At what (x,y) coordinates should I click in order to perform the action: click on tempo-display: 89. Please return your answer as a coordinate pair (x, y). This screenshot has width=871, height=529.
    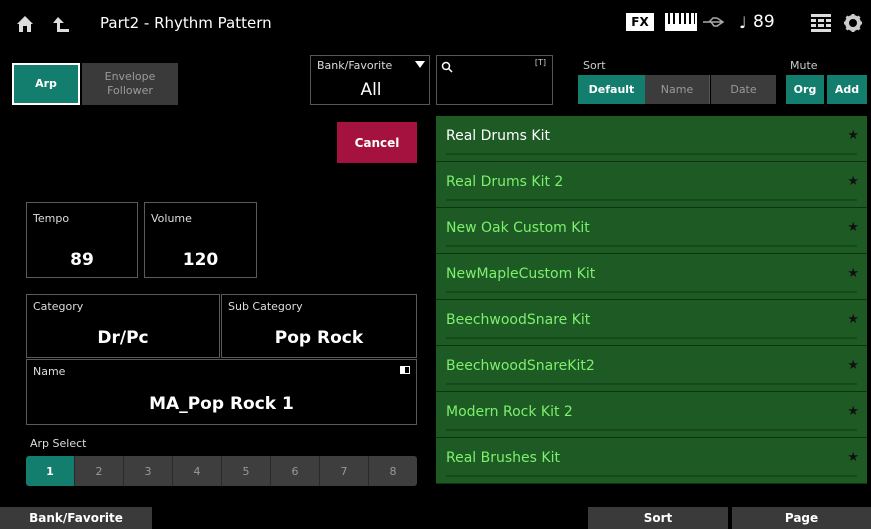
    Looking at the image, I should click on (764, 22).